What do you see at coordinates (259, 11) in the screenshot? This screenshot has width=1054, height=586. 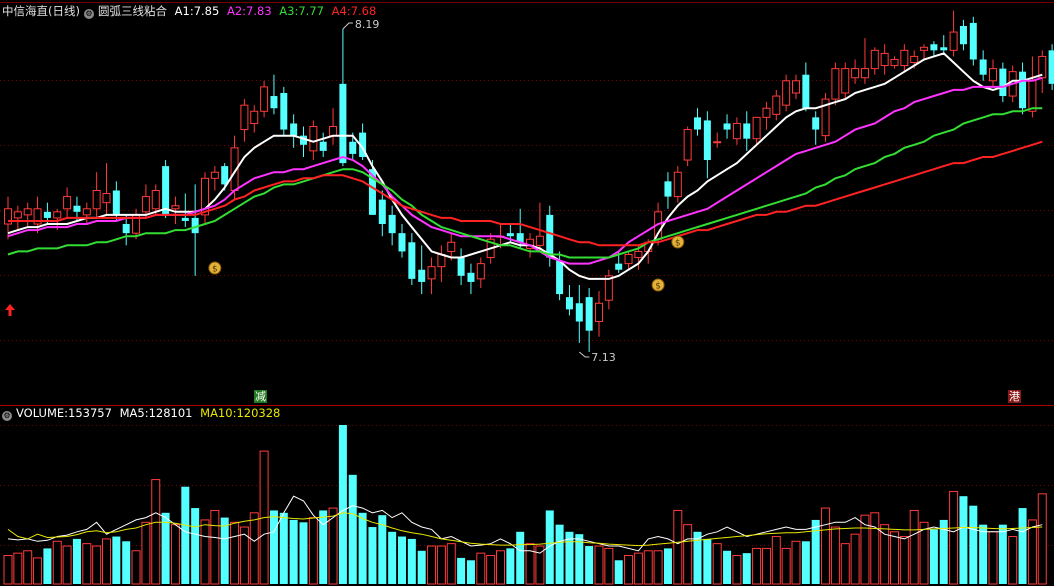 I see `a2-value: 7.83` at bounding box center [259, 11].